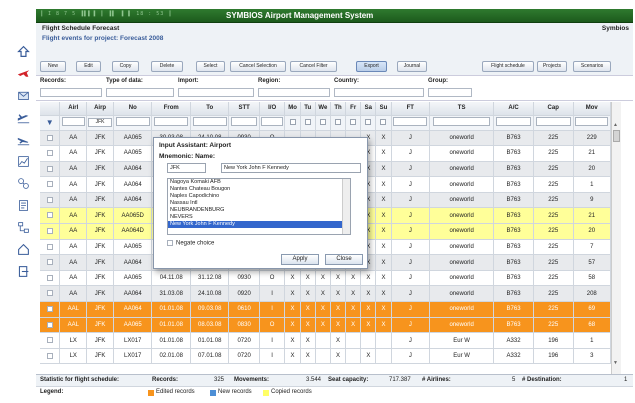  I want to click on airport-name-input: New York John F Kennedy, so click(291, 168).